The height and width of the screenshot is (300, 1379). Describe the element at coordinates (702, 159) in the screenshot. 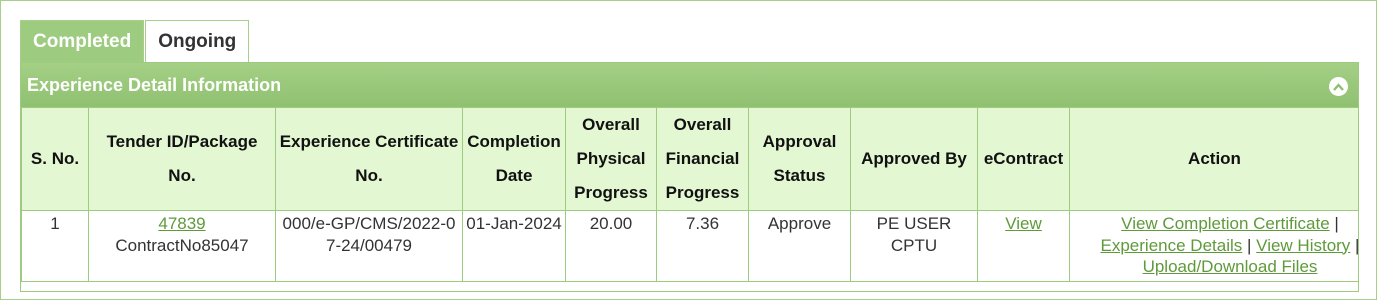

I see `col-header-financial-progress: Overall Financial Progress` at that location.